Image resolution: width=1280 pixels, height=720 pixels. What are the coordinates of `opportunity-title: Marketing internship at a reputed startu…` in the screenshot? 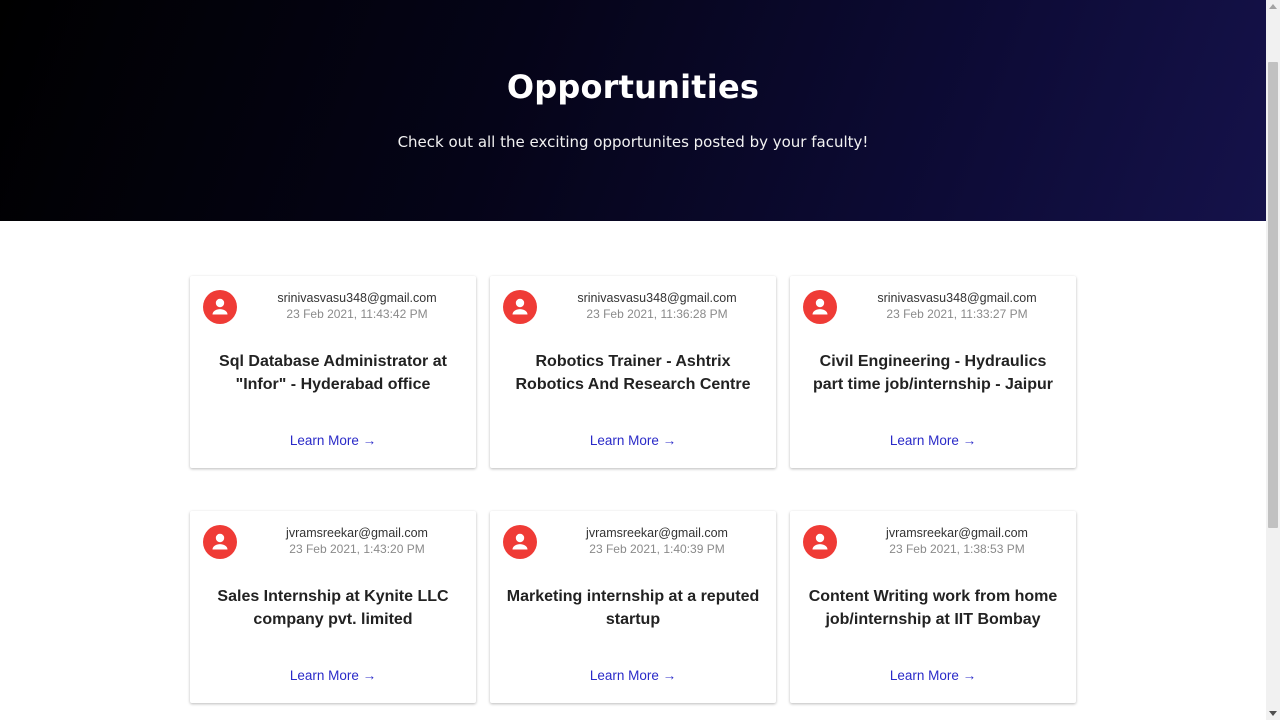 It's located at (633, 608).